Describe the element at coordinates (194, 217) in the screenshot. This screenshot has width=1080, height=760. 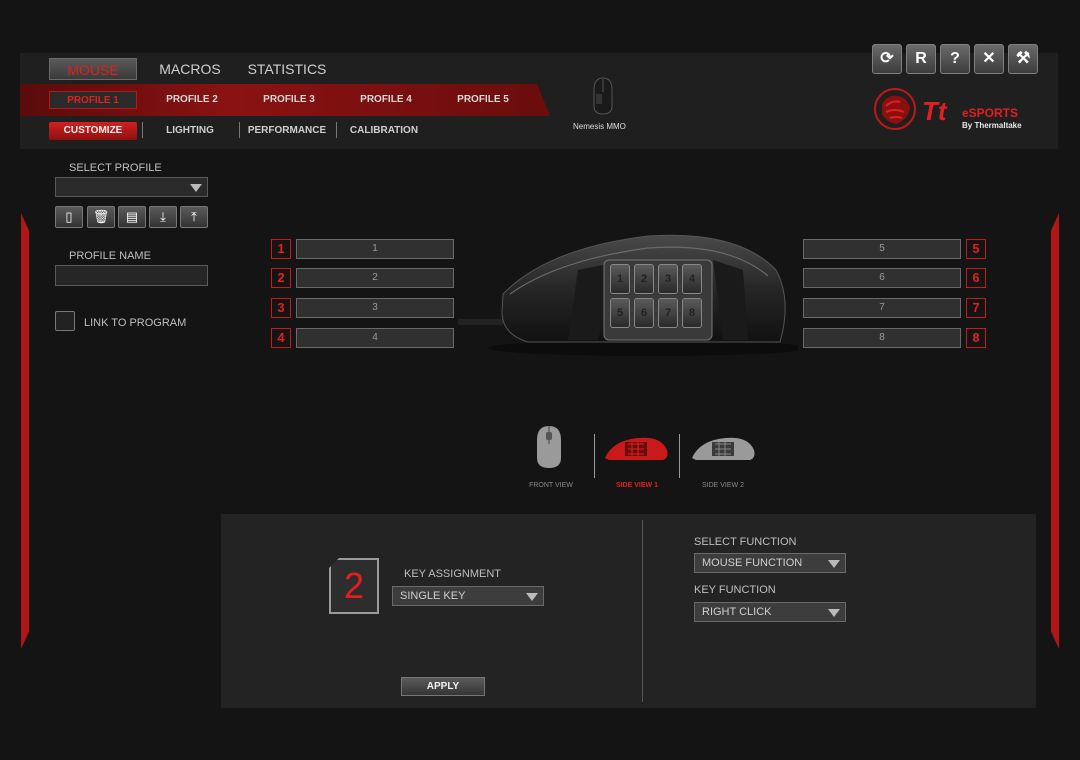
I see `export-button: ⤒` at that location.